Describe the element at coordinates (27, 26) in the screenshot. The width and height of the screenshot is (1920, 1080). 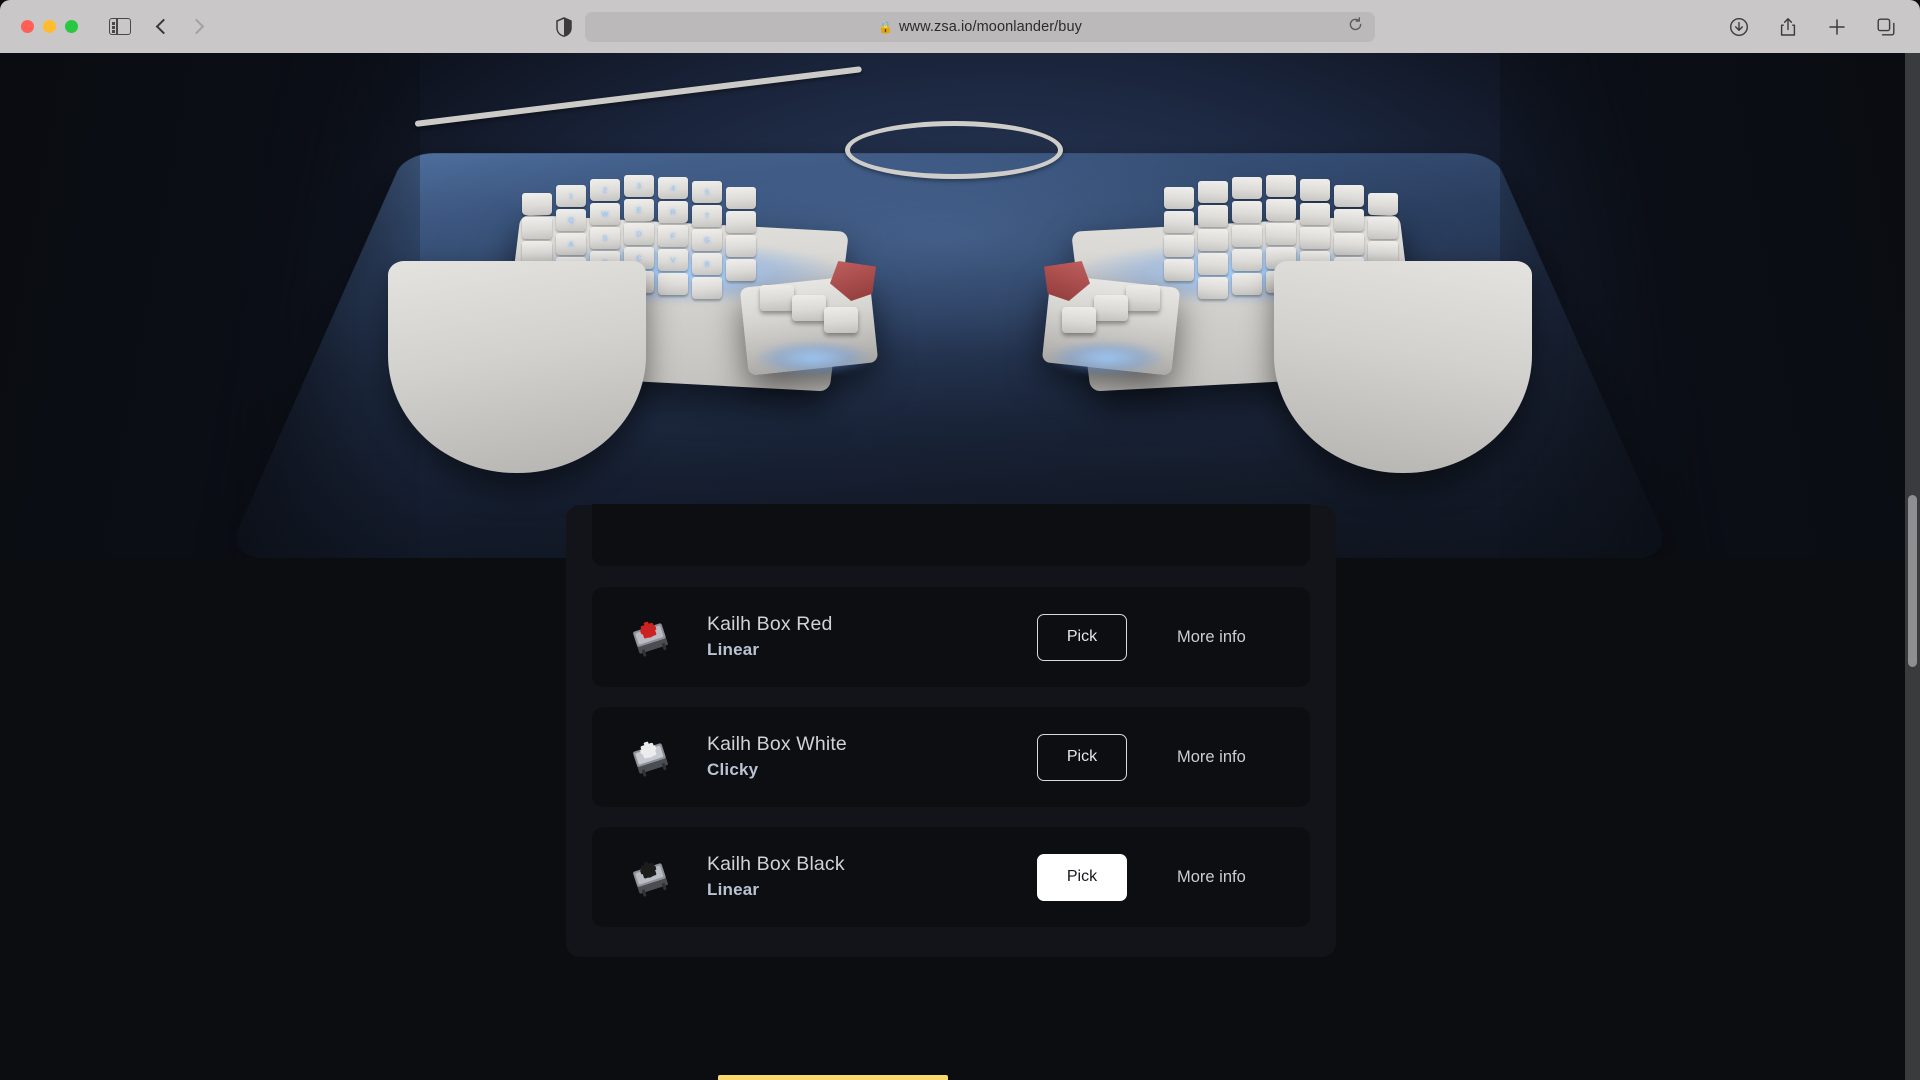
I see `close-window-button` at that location.